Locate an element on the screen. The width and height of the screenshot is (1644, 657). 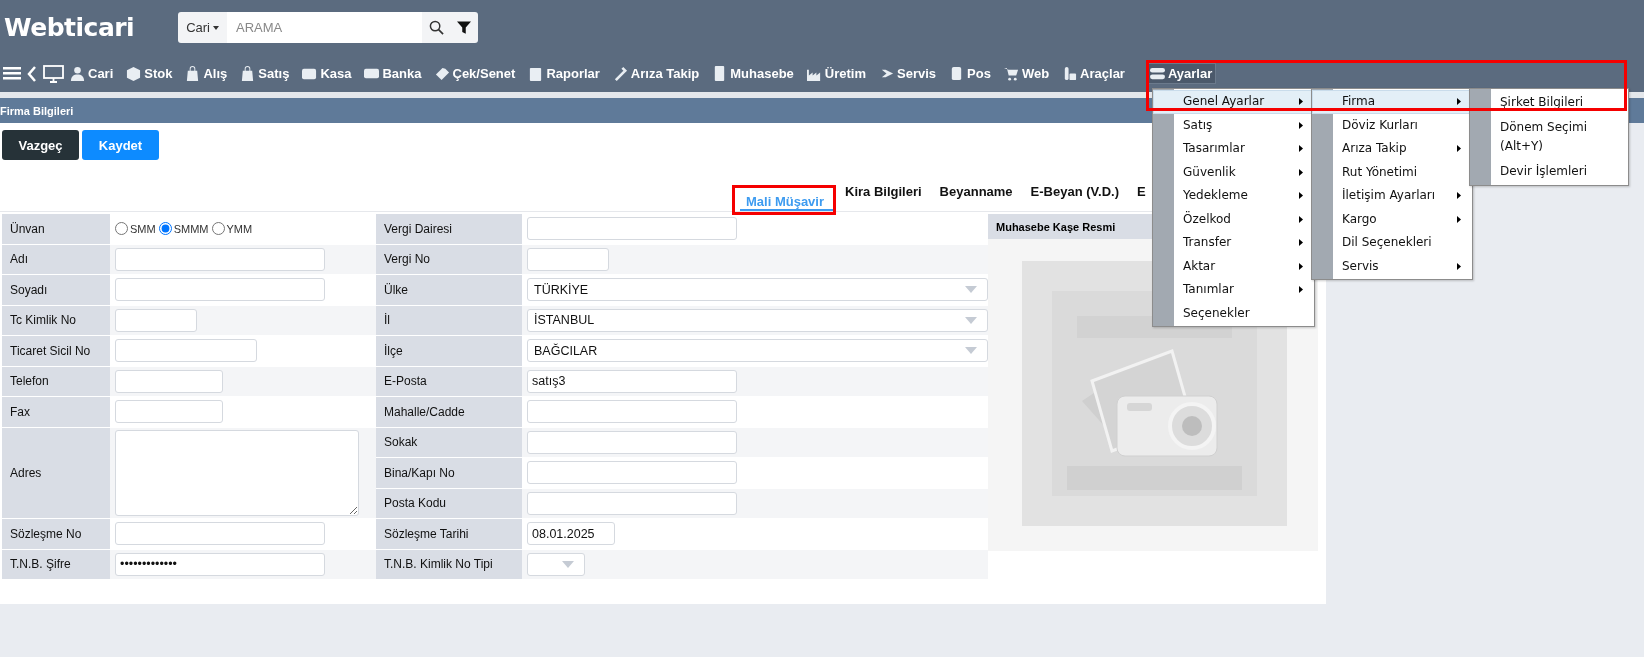
menu-item: Kargo is located at coordinates (1392, 219).